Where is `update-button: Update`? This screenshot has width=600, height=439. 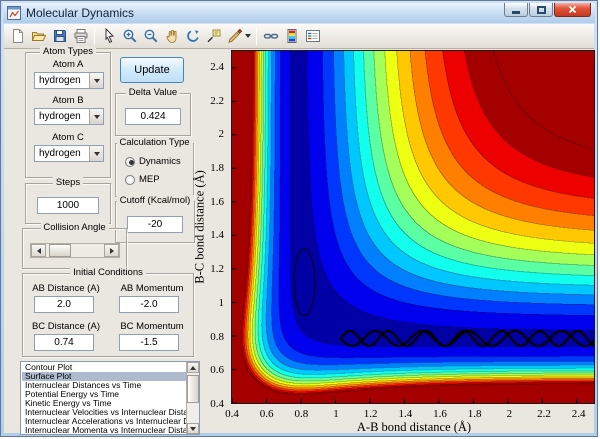
update-button: Update is located at coordinates (152, 70).